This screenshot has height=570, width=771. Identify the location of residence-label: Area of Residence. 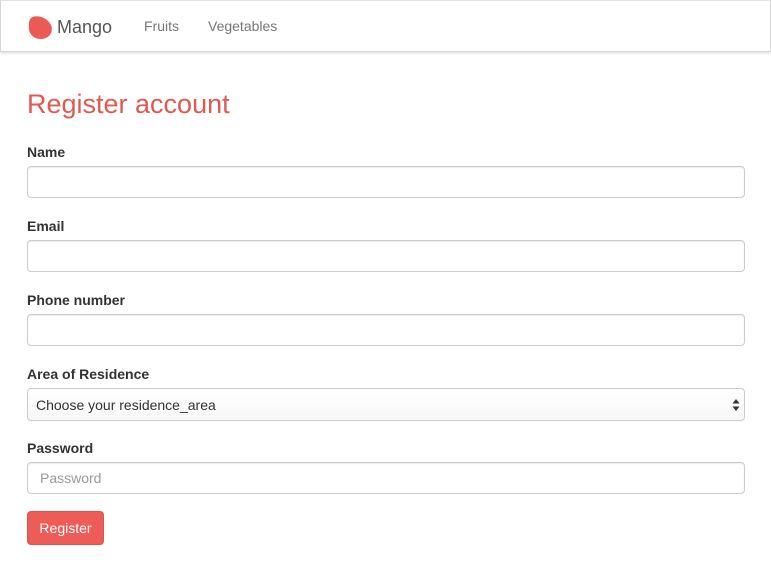
(88, 374).